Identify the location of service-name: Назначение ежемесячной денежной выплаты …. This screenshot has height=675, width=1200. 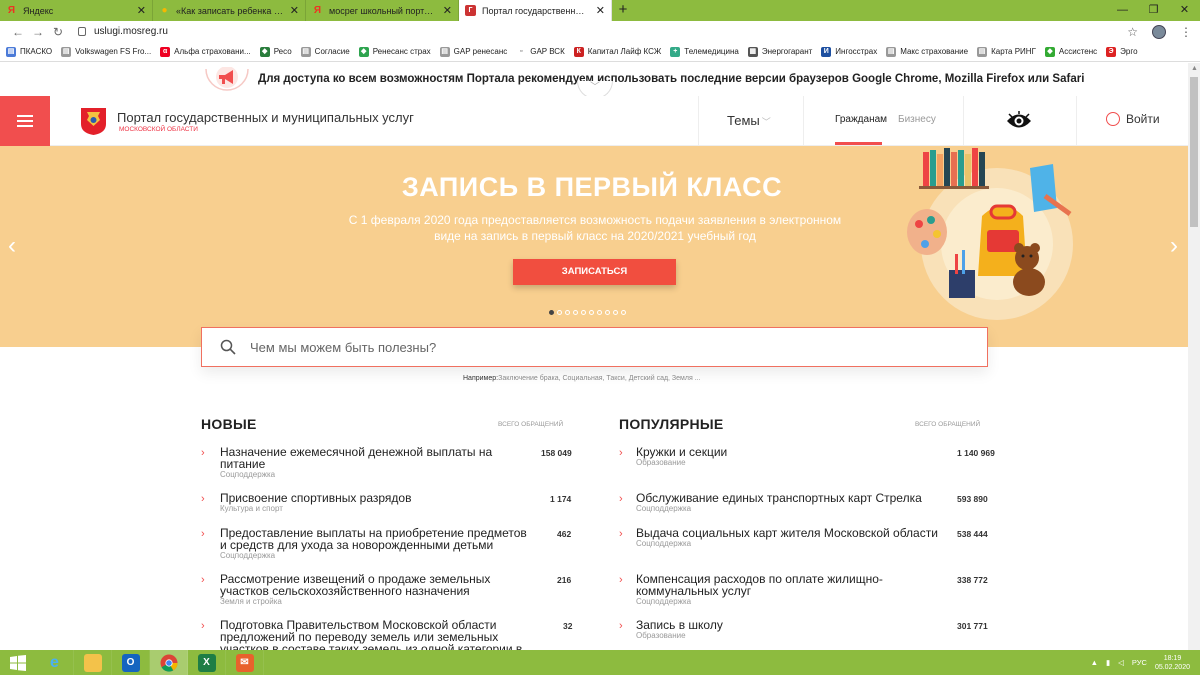
(365, 458).